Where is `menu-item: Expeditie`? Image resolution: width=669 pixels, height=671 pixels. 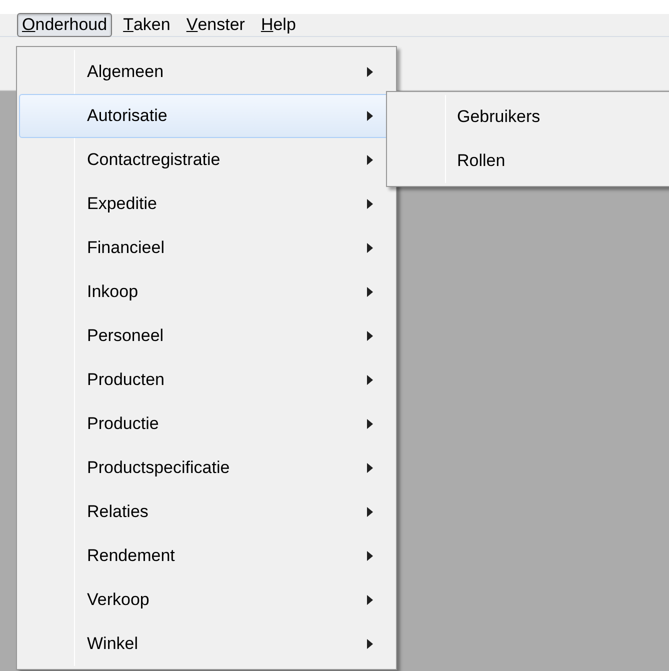
menu-item: Expeditie is located at coordinates (206, 204).